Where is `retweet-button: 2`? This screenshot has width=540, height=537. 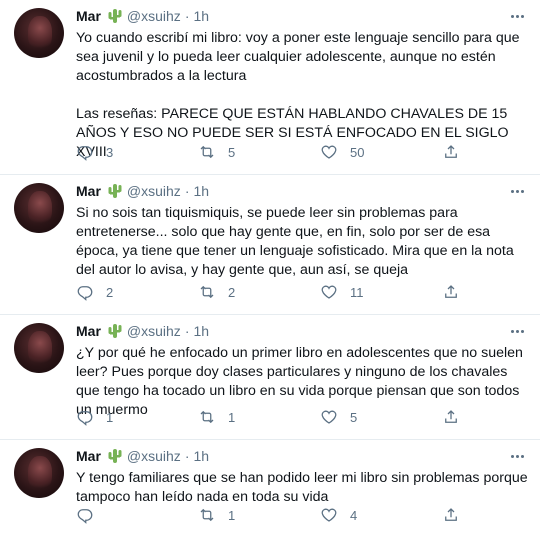
retweet-button: 2 is located at coordinates (259, 292).